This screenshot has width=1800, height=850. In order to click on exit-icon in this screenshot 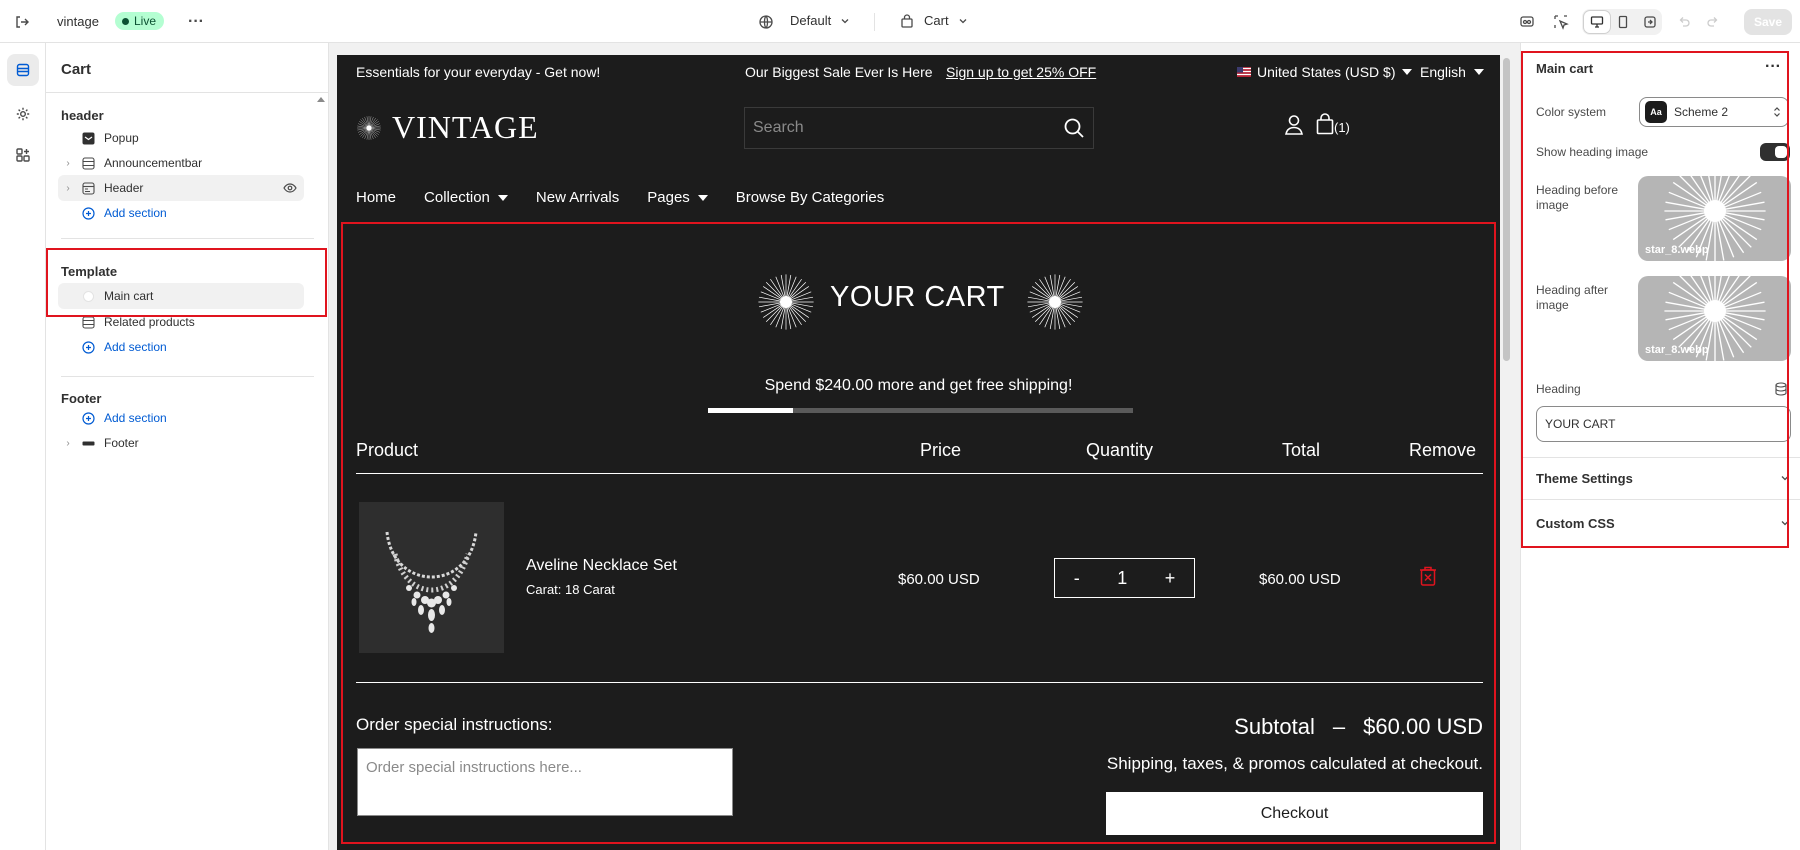, I will do `click(22, 22)`.